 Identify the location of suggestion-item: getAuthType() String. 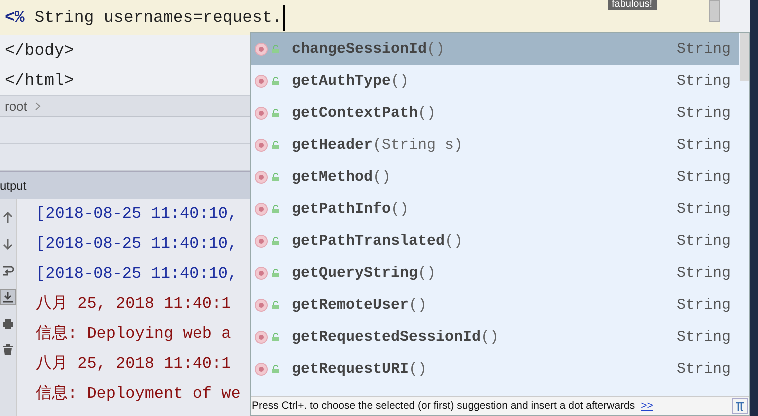
(495, 81).